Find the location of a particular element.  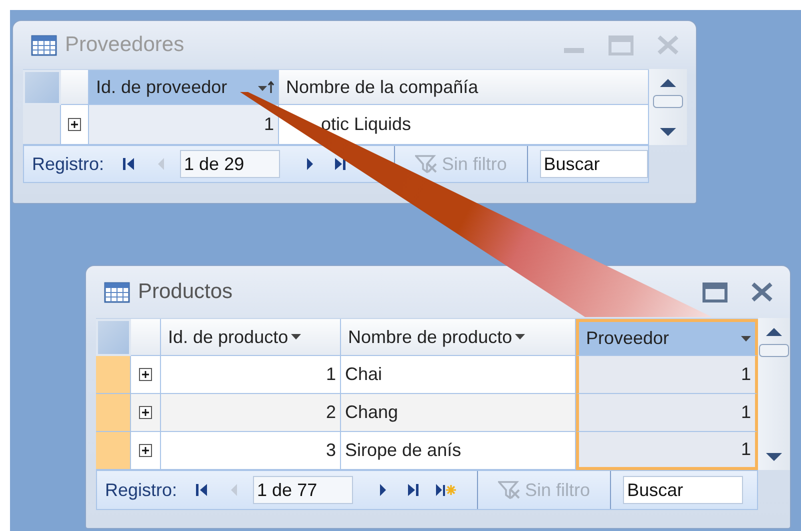

column-header: Id. de producto is located at coordinates (251, 337).